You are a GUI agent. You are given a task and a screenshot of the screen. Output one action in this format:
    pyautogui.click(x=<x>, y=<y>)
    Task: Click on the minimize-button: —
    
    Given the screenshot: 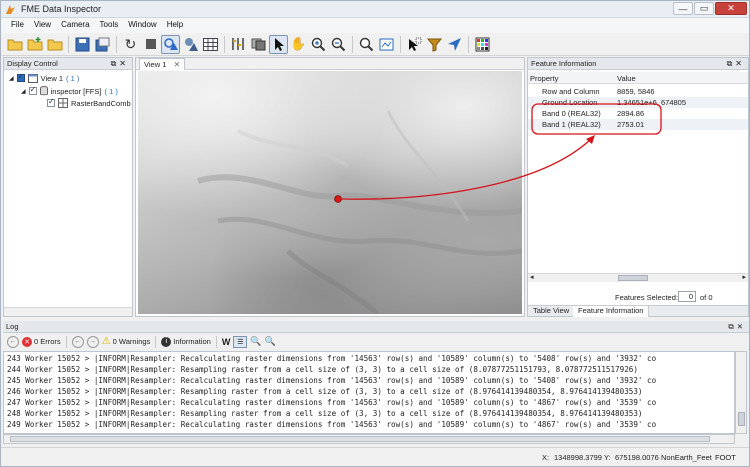 What is the action you would take?
    pyautogui.click(x=683, y=8)
    